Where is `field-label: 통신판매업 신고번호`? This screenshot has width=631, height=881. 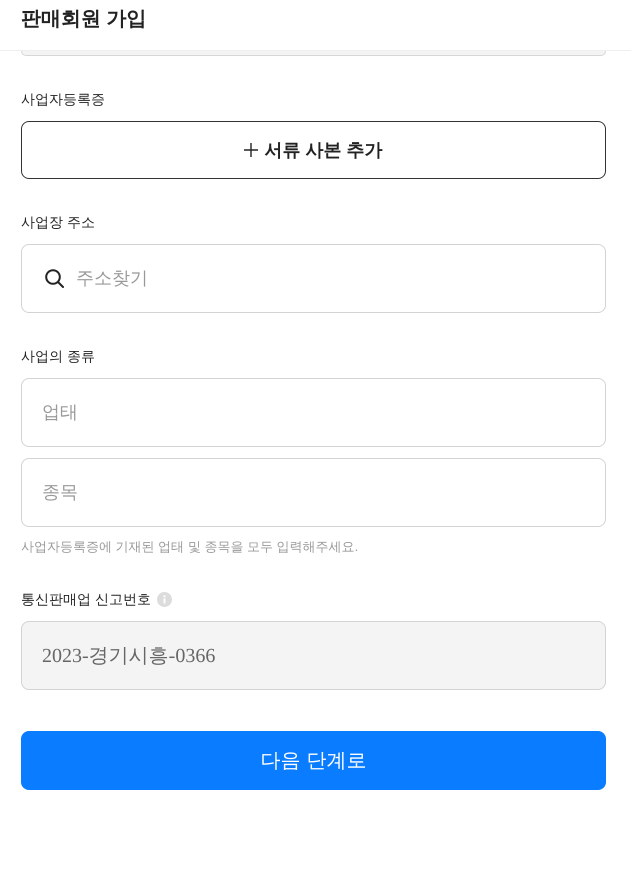
field-label: 통신판매업 신고번호 is located at coordinates (86, 599).